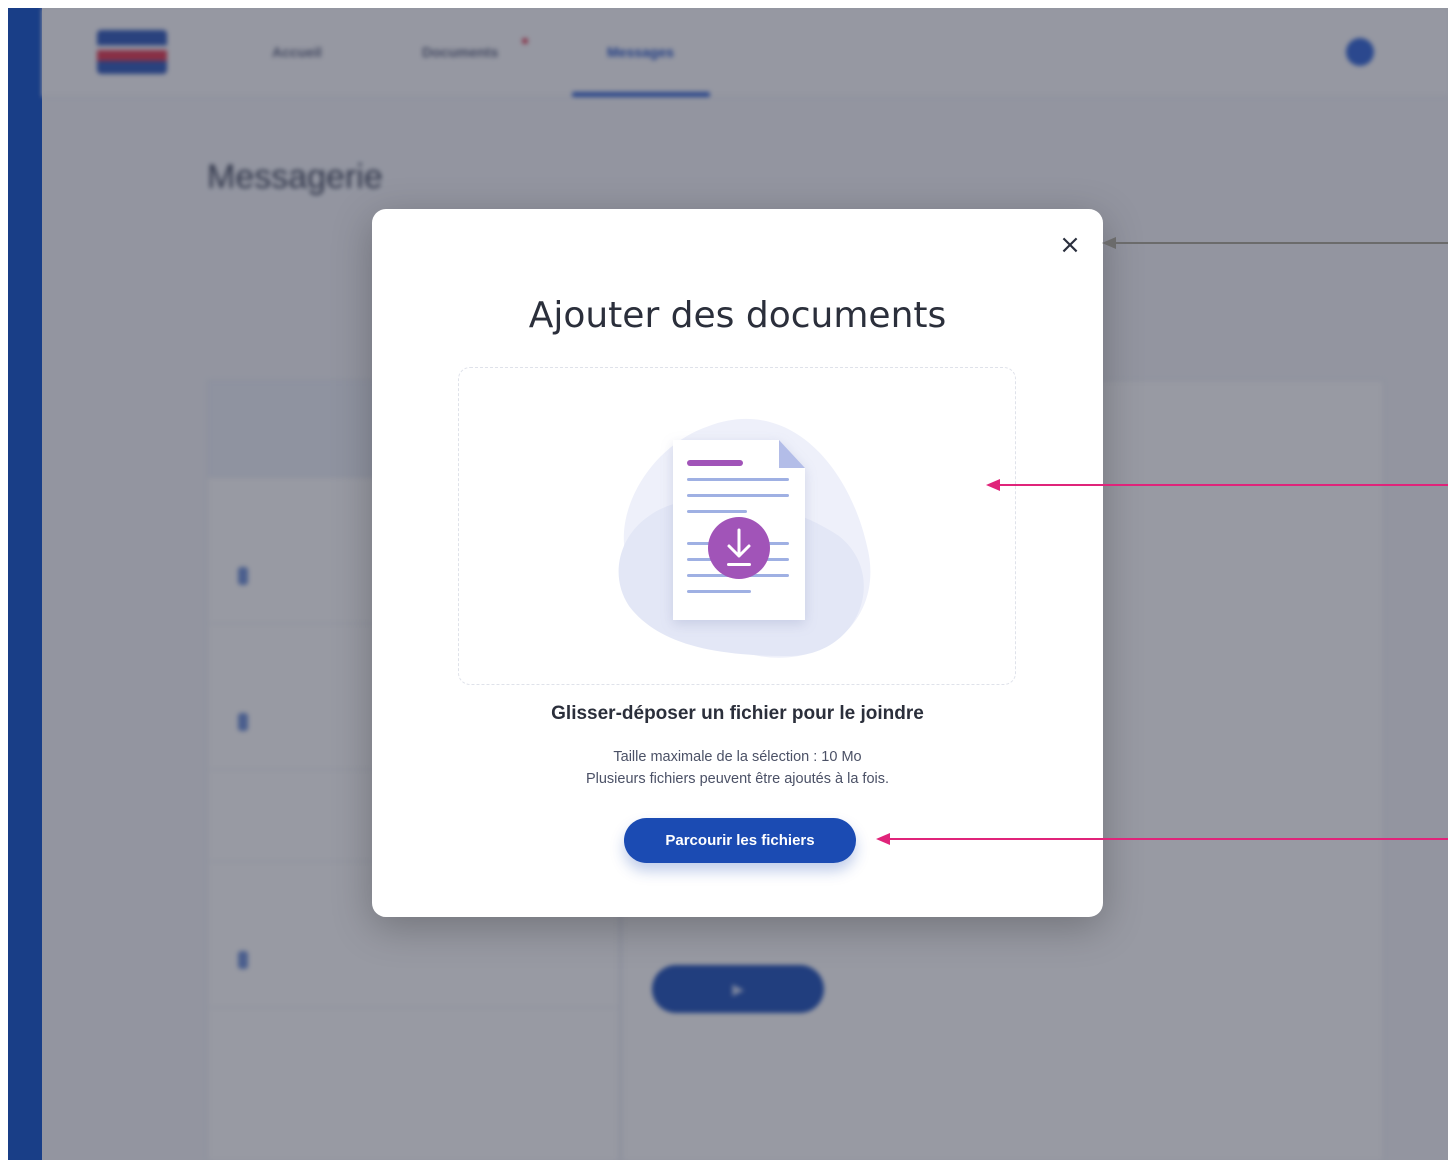 The image size is (1448, 1160). Describe the element at coordinates (744, 538) in the screenshot. I see `document-download-icon` at that location.